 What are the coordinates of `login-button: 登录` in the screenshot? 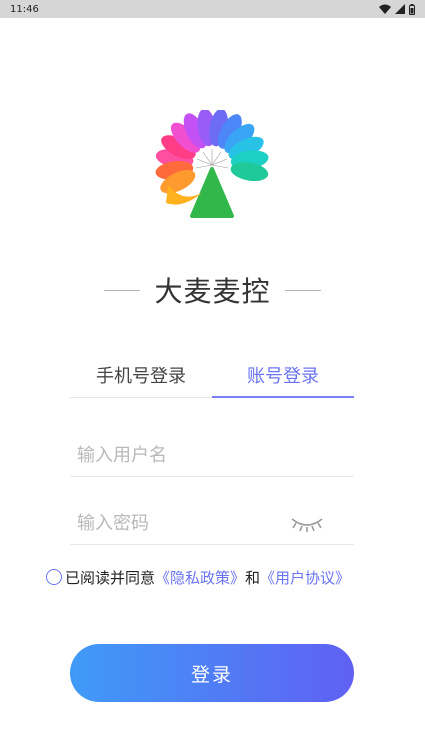 It's located at (212, 673).